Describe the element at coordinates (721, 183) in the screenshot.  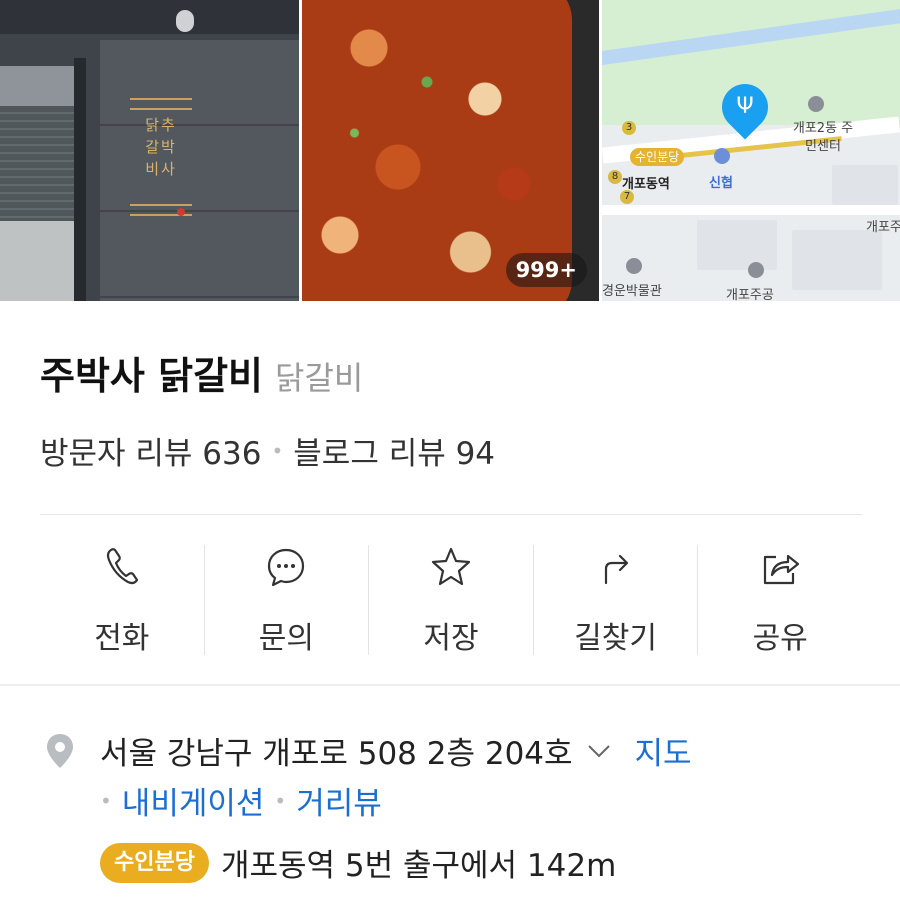
I see `map-bank-label: 신협` at that location.